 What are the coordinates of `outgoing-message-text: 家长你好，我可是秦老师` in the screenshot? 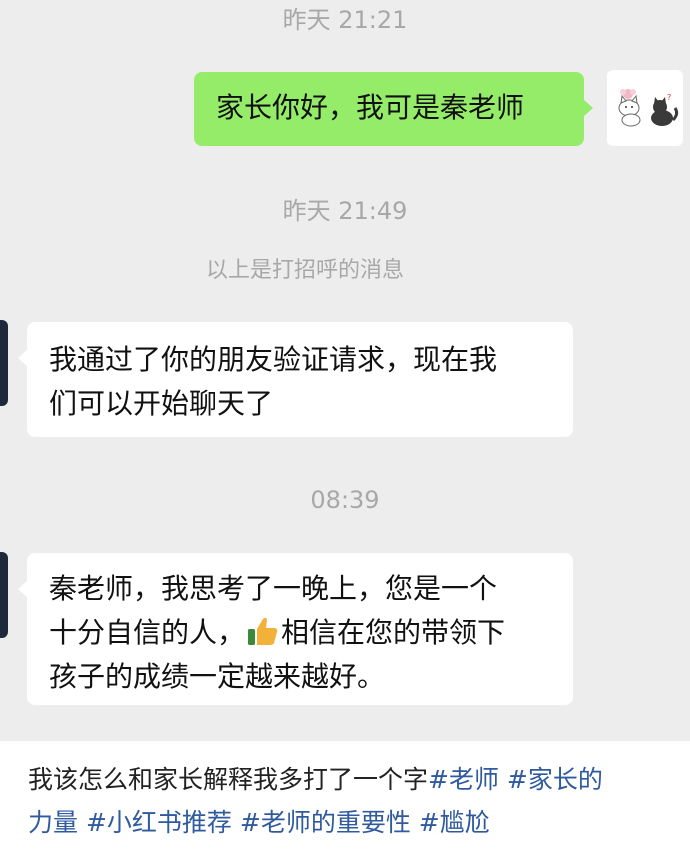 It's located at (370, 107).